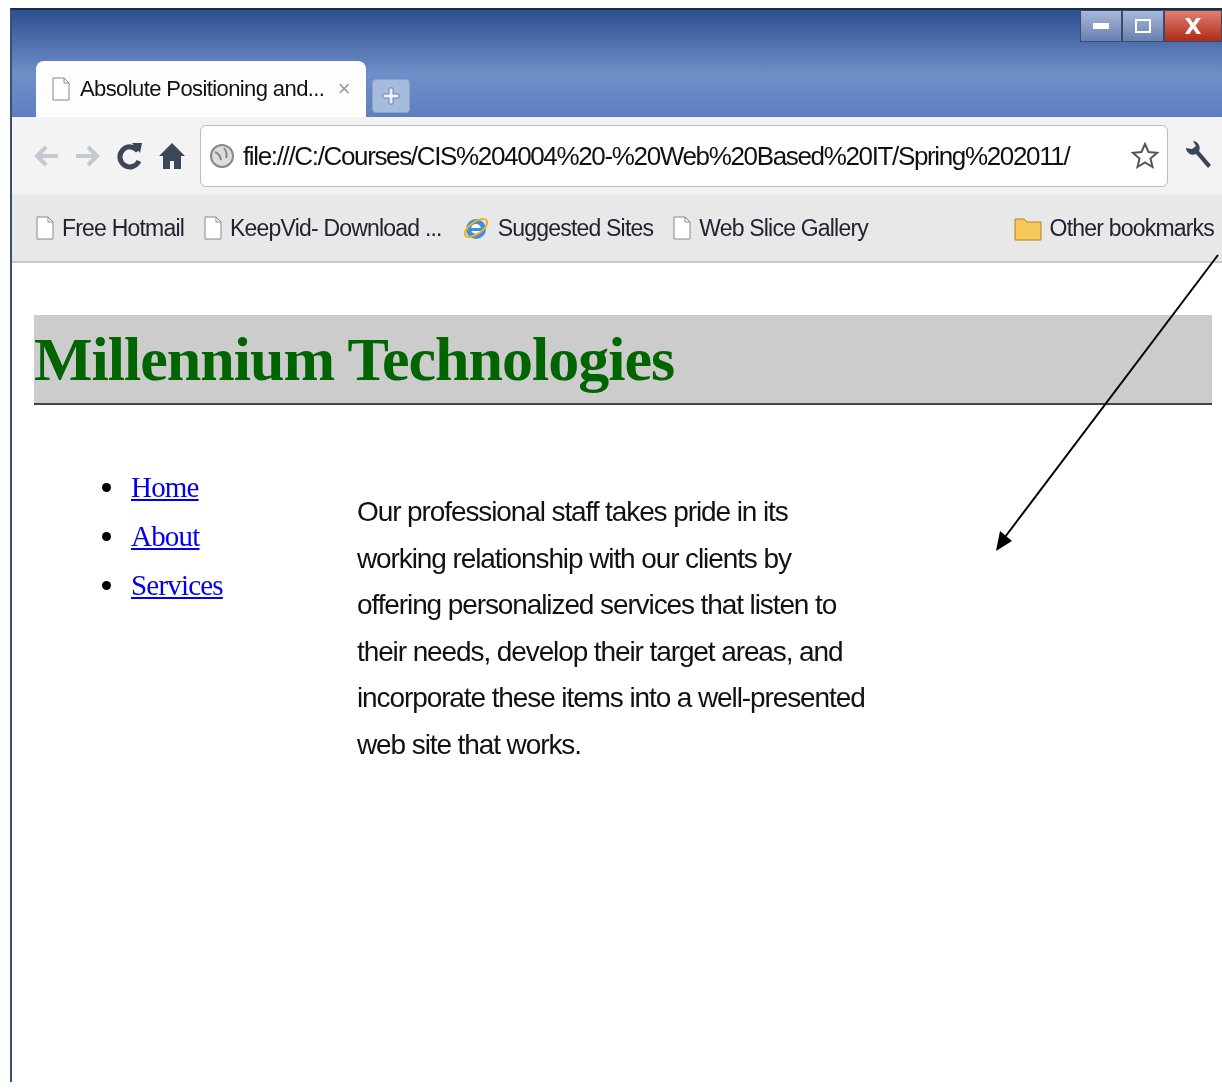  I want to click on minimize-button, so click(1101, 26).